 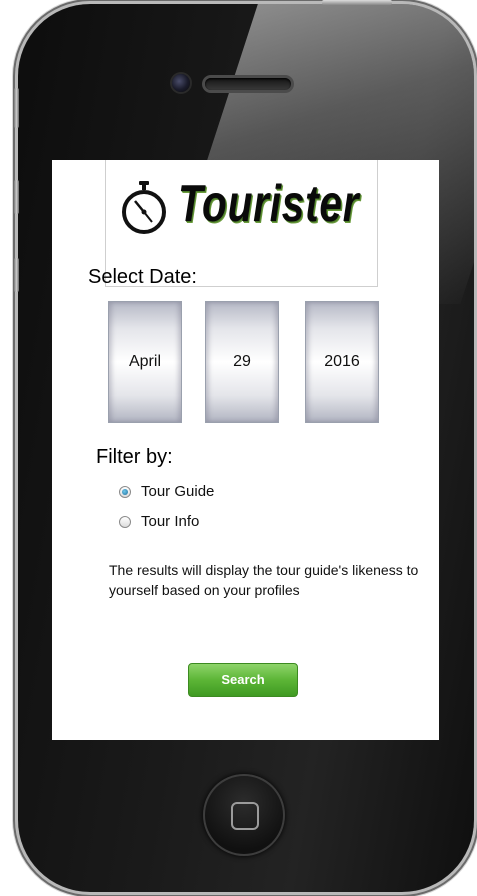 What do you see at coordinates (16, 275) in the screenshot?
I see `volume-down-button` at bounding box center [16, 275].